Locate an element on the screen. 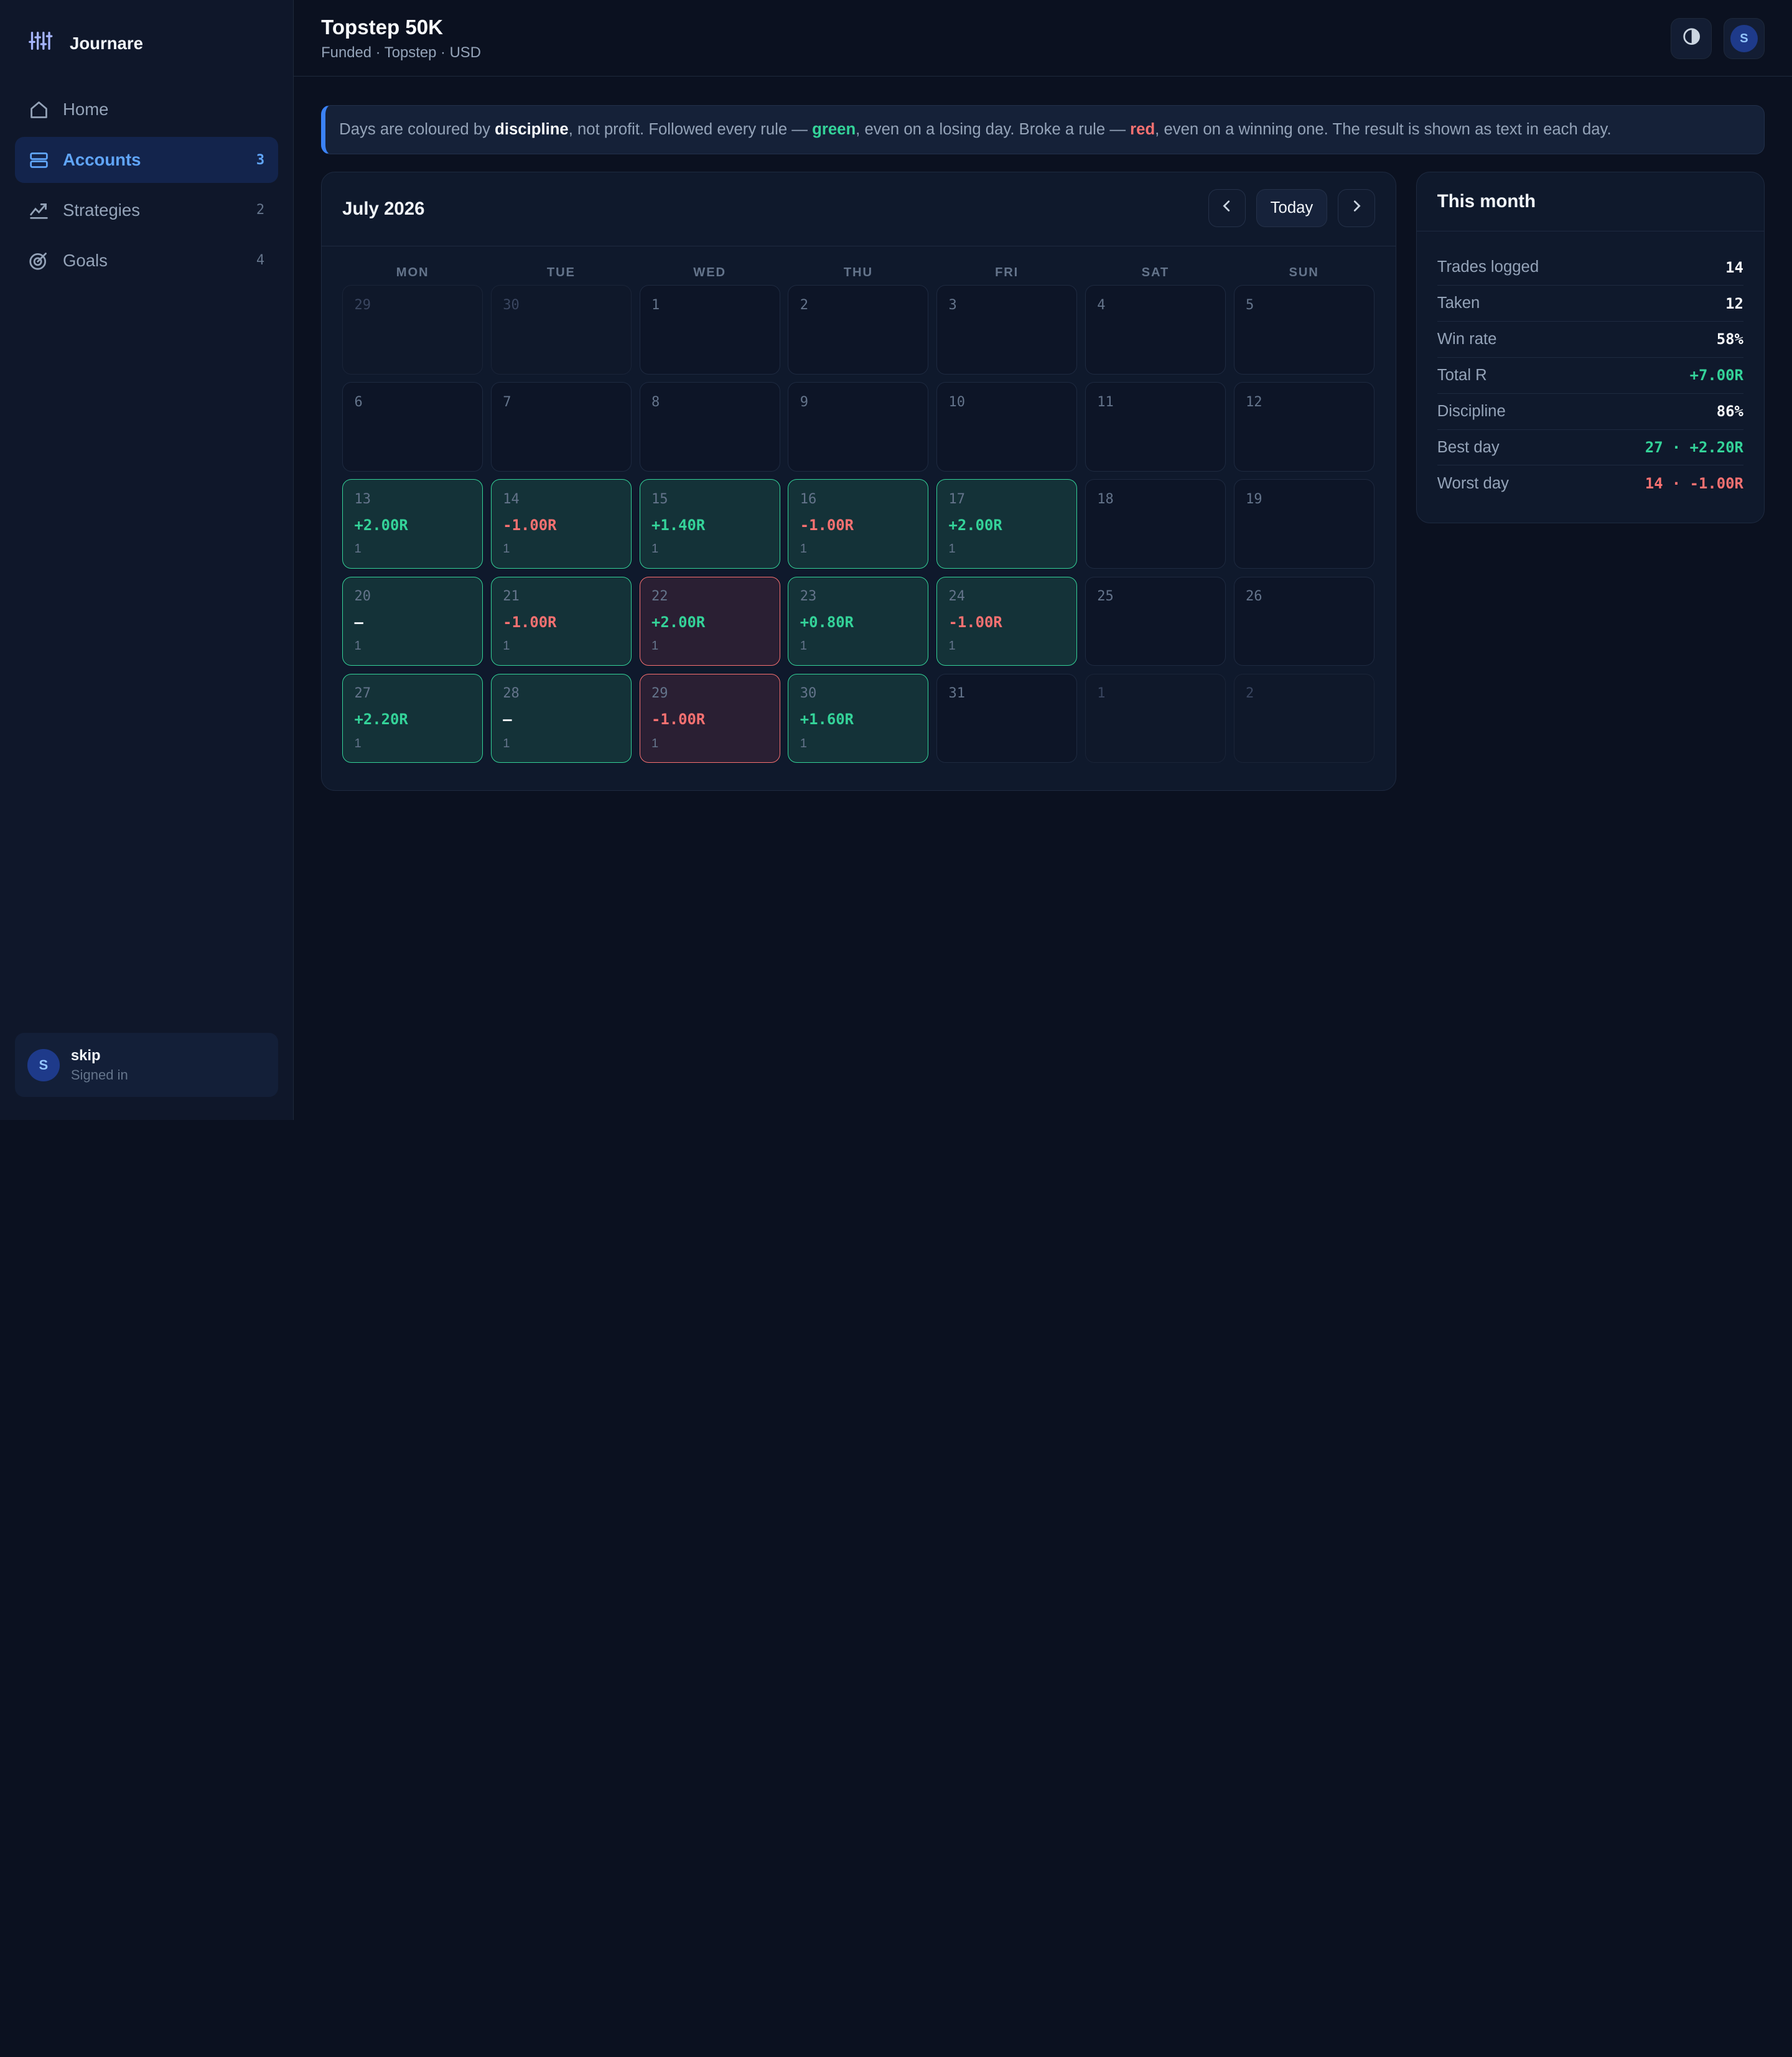  calendar-day: 28 — 1 is located at coordinates (561, 718).